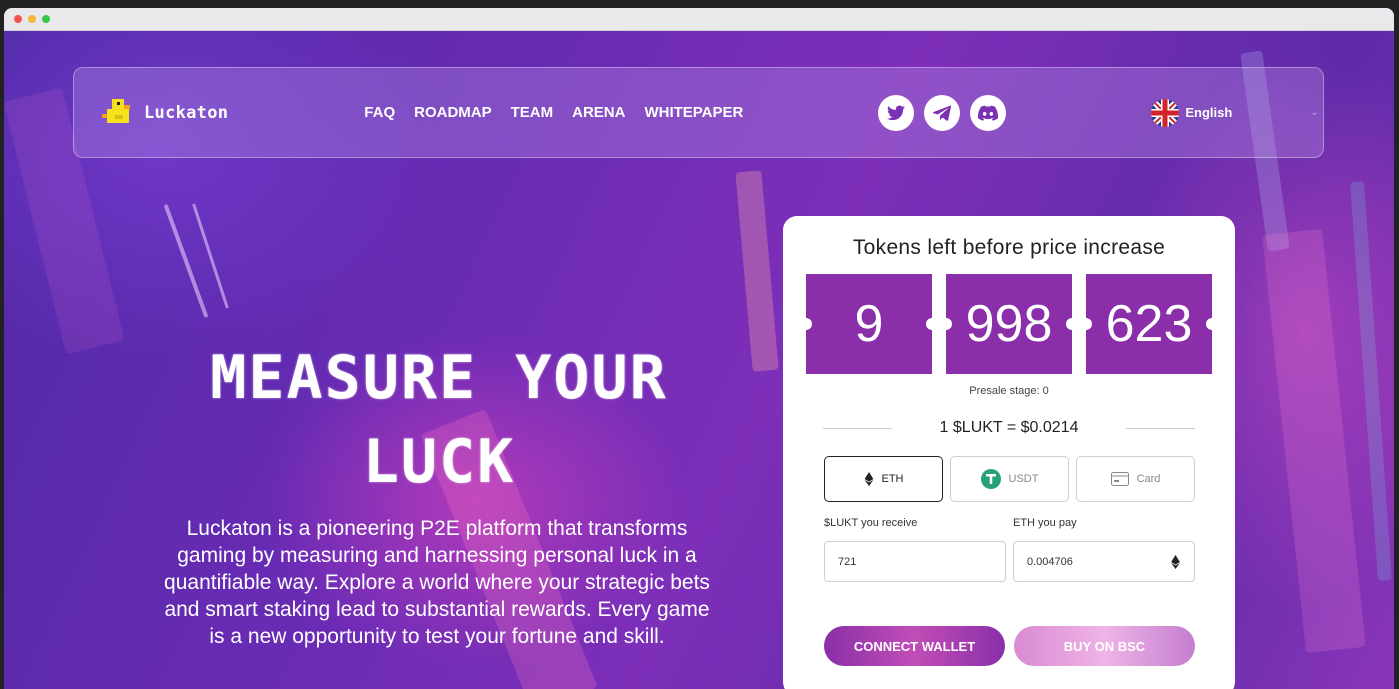 The width and height of the screenshot is (1399, 689). I want to click on connect-wallet-button: CONNECT WALLET, so click(914, 646).